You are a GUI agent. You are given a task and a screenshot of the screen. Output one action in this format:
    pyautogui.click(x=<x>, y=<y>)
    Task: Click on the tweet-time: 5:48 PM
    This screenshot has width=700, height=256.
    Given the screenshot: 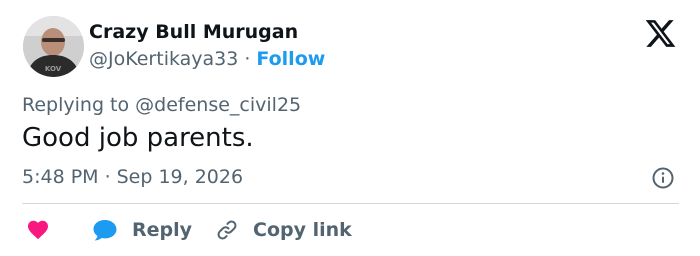 What is the action you would take?
    pyautogui.click(x=60, y=177)
    